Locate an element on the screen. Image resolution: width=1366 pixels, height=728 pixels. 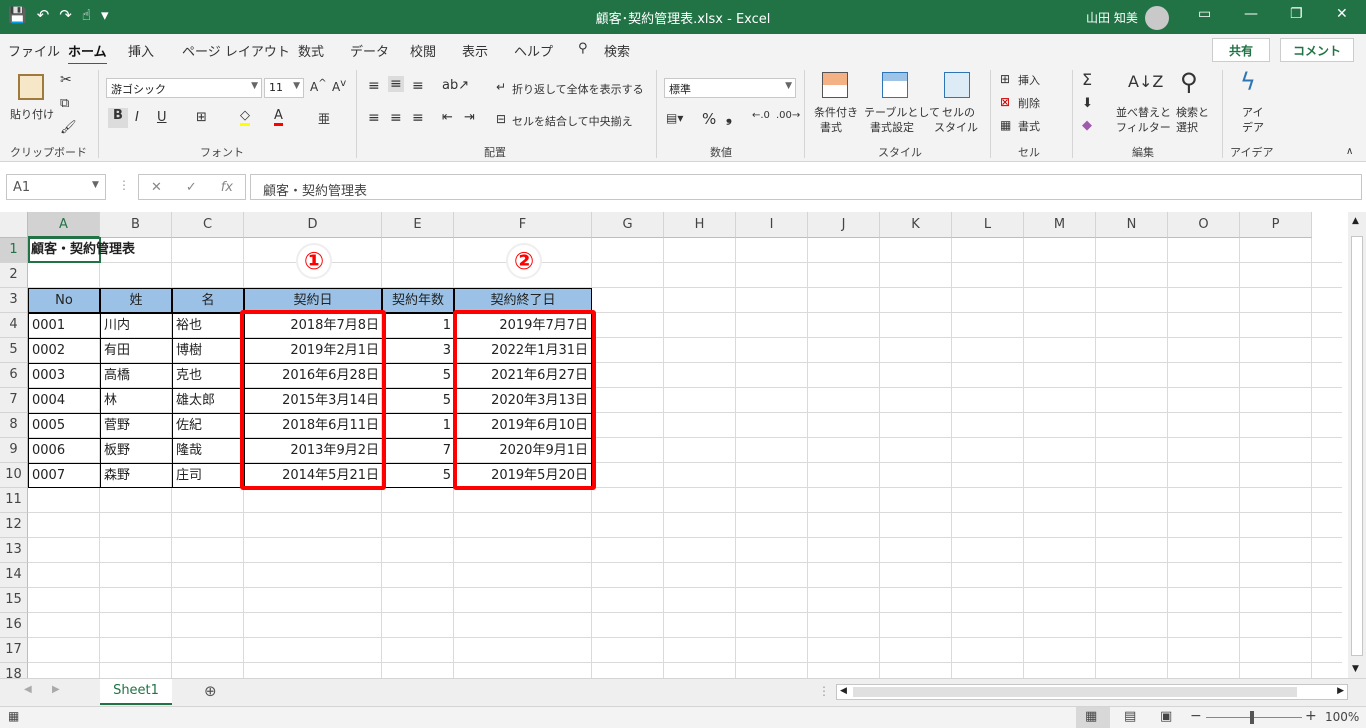
number-format-combo: 標準 ▼ is located at coordinates (730, 88).